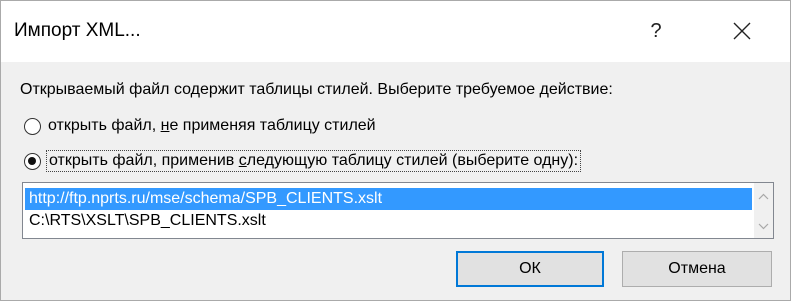 This screenshot has height=301, width=791. Describe the element at coordinates (32, 161) in the screenshot. I see `radio-button-checked` at that location.